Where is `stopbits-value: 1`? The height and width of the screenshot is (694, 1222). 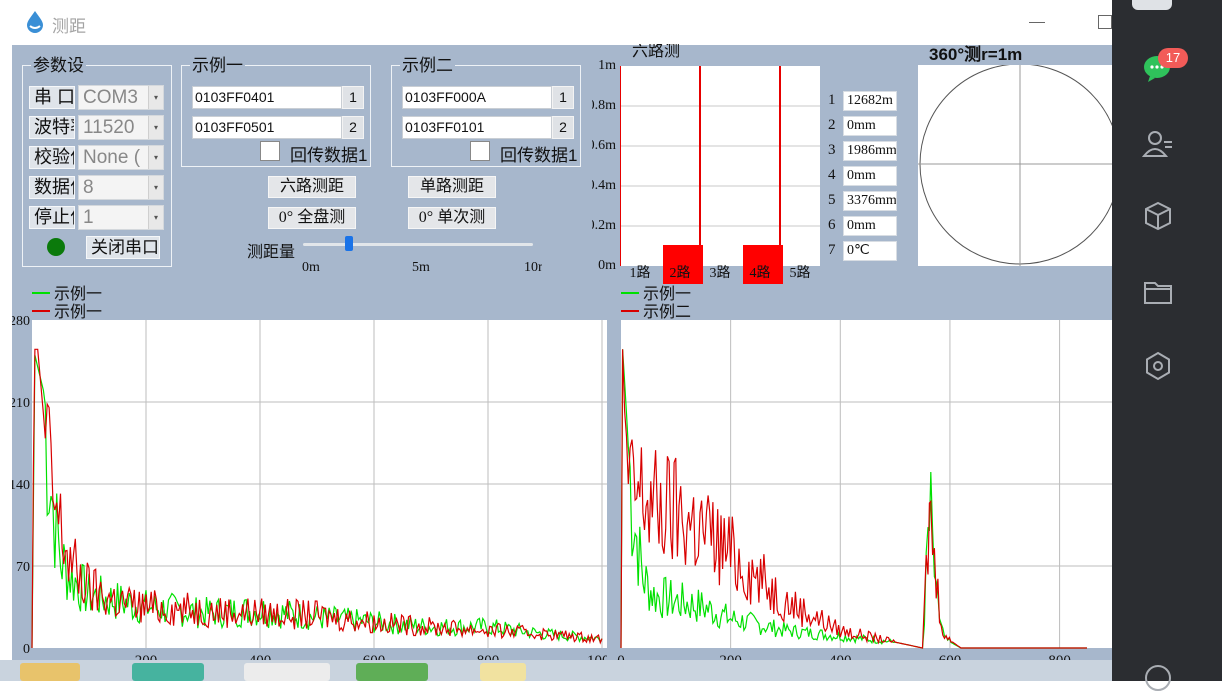
stopbits-value: 1 is located at coordinates (88, 217).